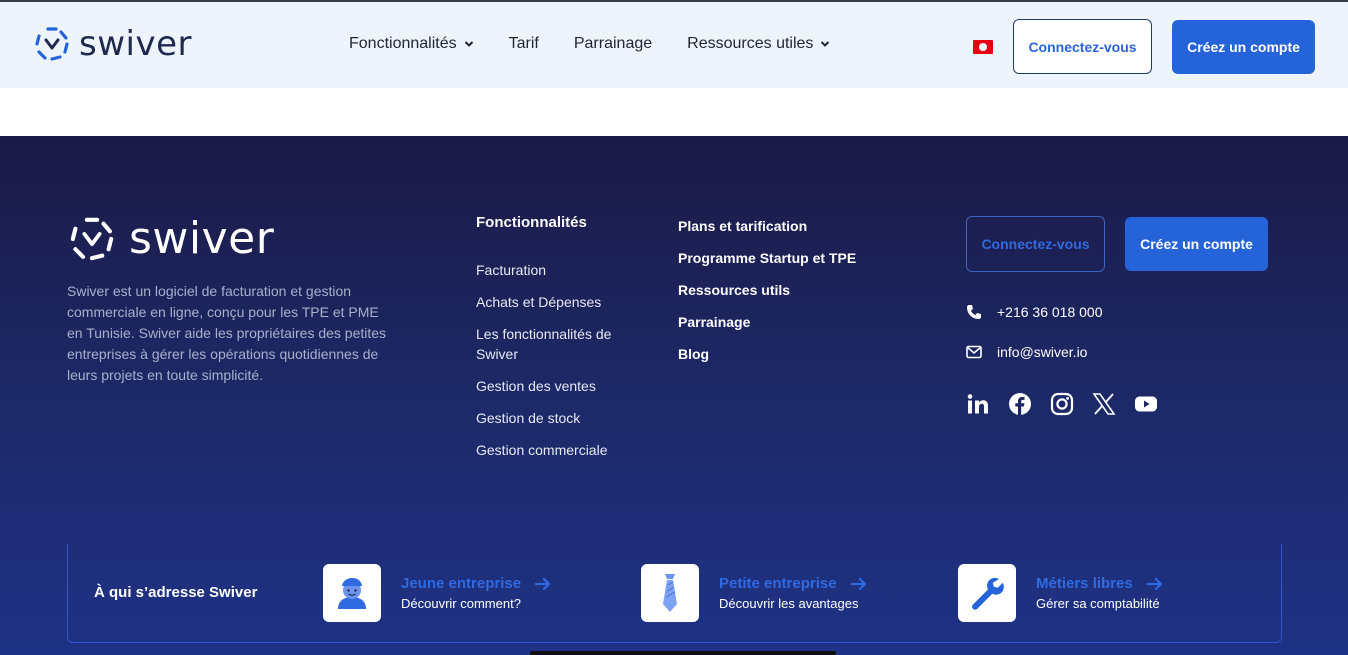 Image resolution: width=1348 pixels, height=655 pixels. Describe the element at coordinates (1082, 46) in the screenshot. I see `header-login-button: Connectez-vous` at that location.